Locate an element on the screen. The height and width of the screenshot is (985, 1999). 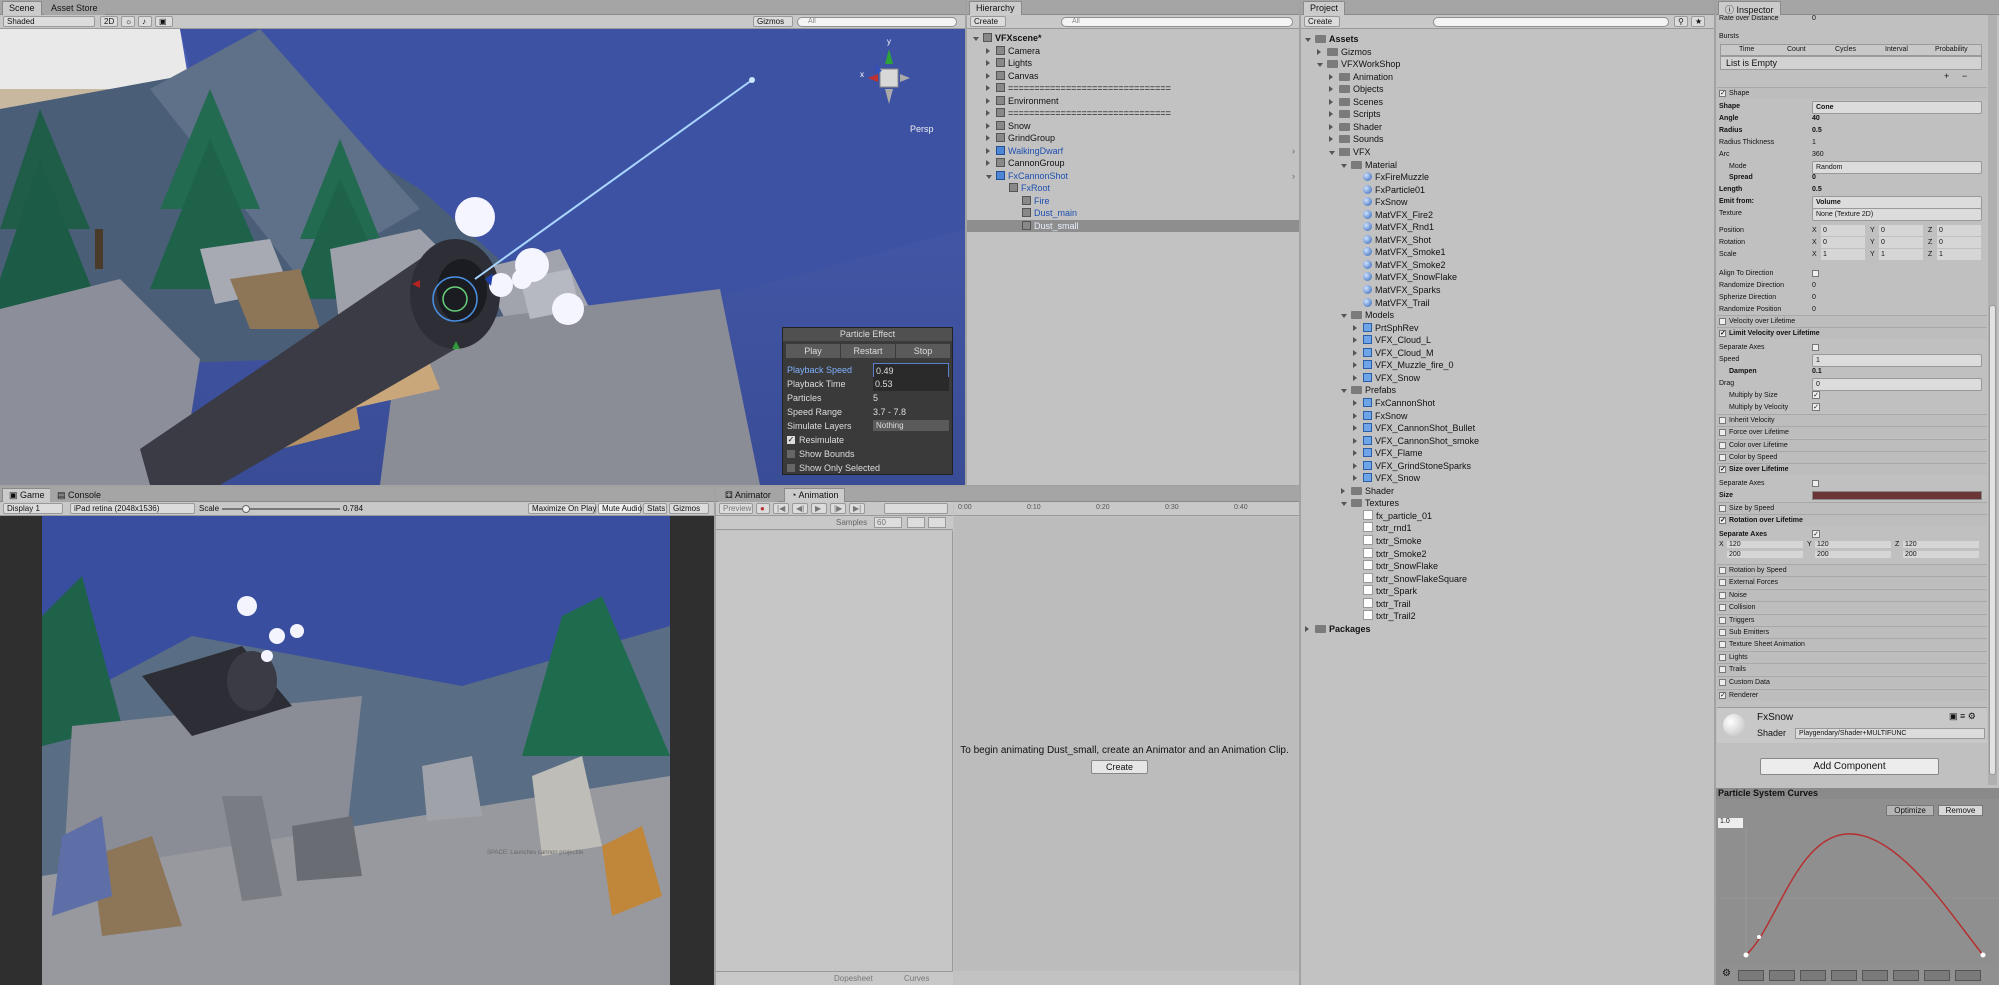
hierarchy-item: Fire is located at coordinates (1133, 201).